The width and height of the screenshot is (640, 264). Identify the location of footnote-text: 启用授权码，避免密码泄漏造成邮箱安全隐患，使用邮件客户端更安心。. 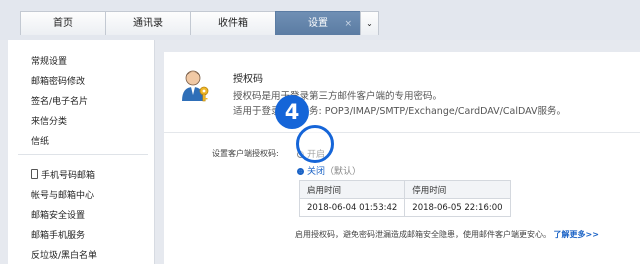
(423, 234).